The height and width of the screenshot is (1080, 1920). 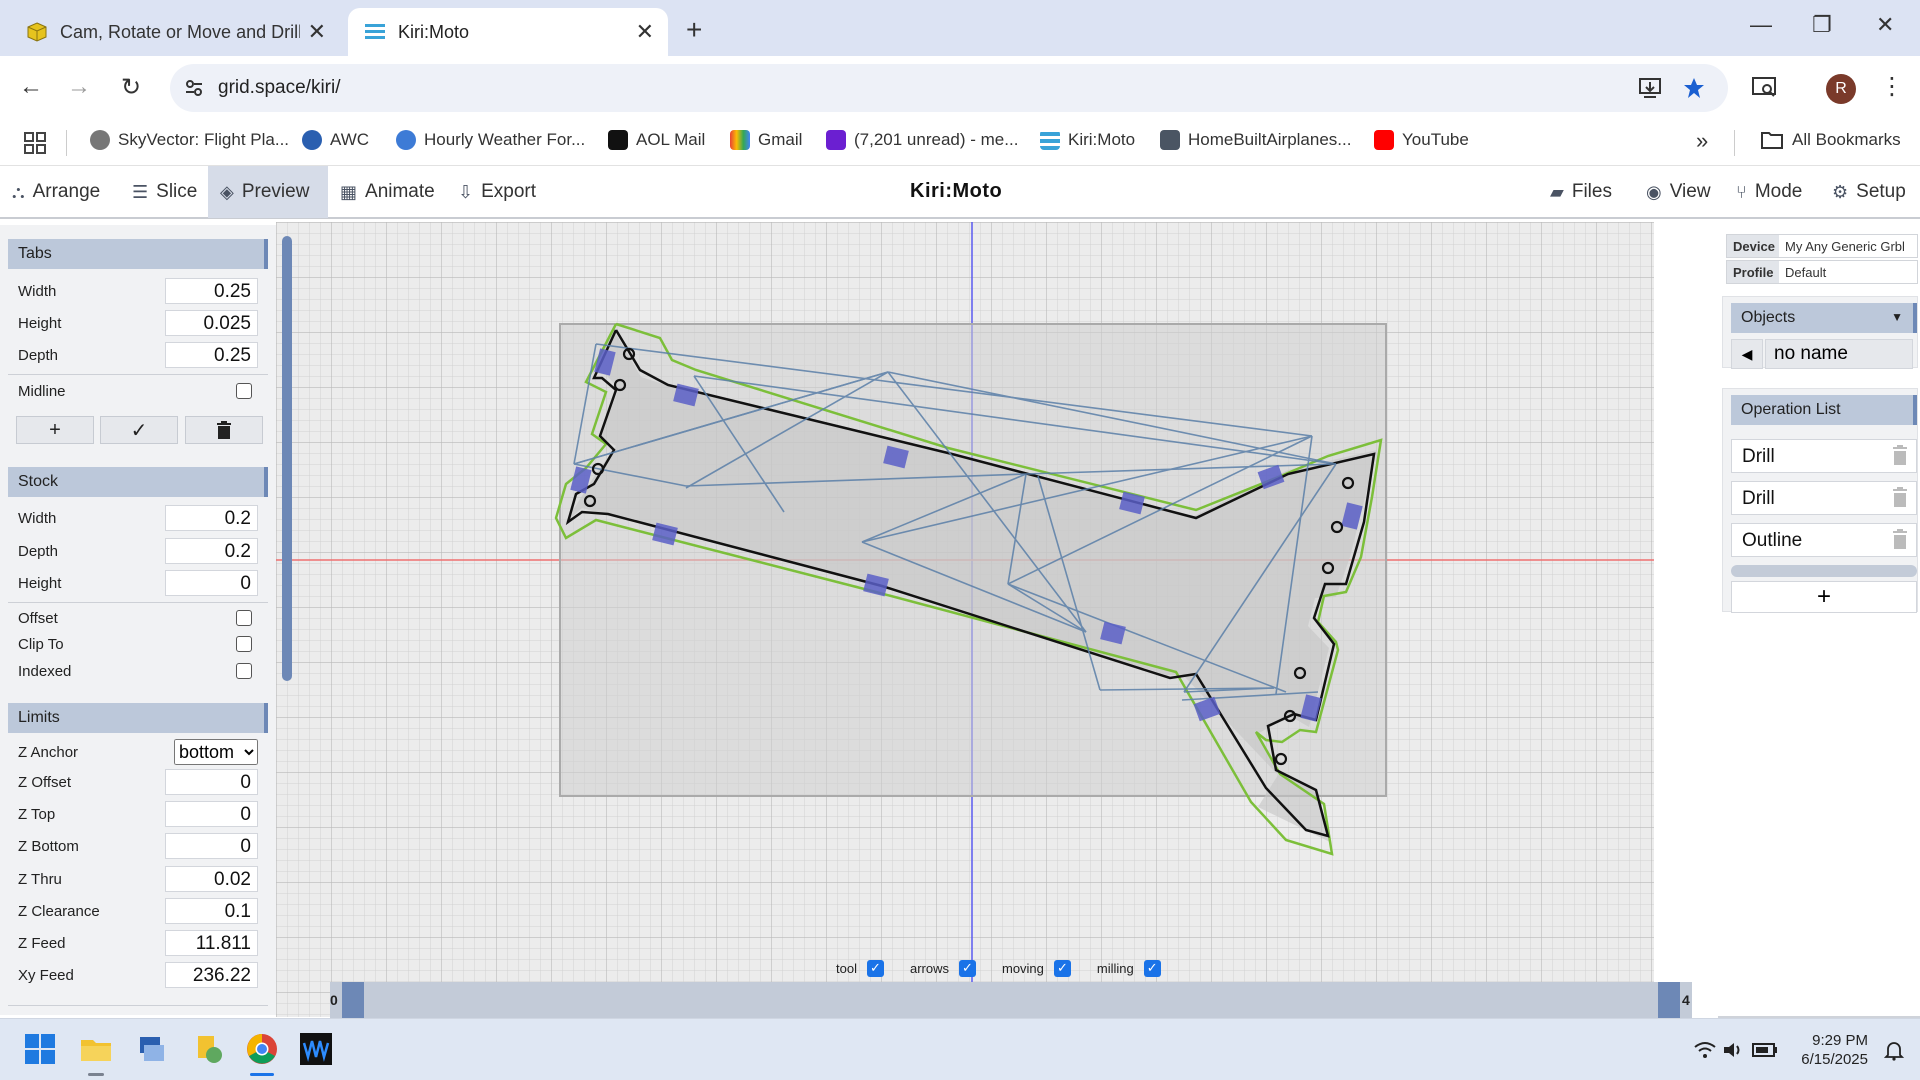 What do you see at coordinates (1824, 498) in the screenshot?
I see `operation-drill-2: Drill` at bounding box center [1824, 498].